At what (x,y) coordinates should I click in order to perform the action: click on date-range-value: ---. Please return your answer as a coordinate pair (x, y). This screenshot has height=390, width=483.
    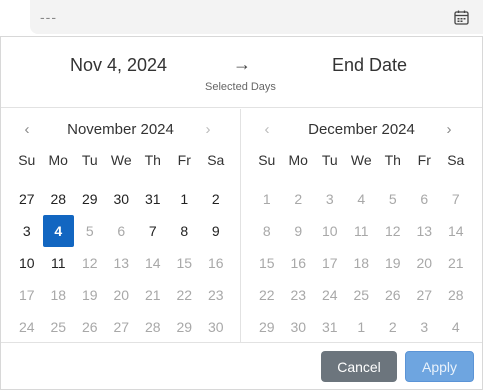
    Looking at the image, I should click on (48, 17).